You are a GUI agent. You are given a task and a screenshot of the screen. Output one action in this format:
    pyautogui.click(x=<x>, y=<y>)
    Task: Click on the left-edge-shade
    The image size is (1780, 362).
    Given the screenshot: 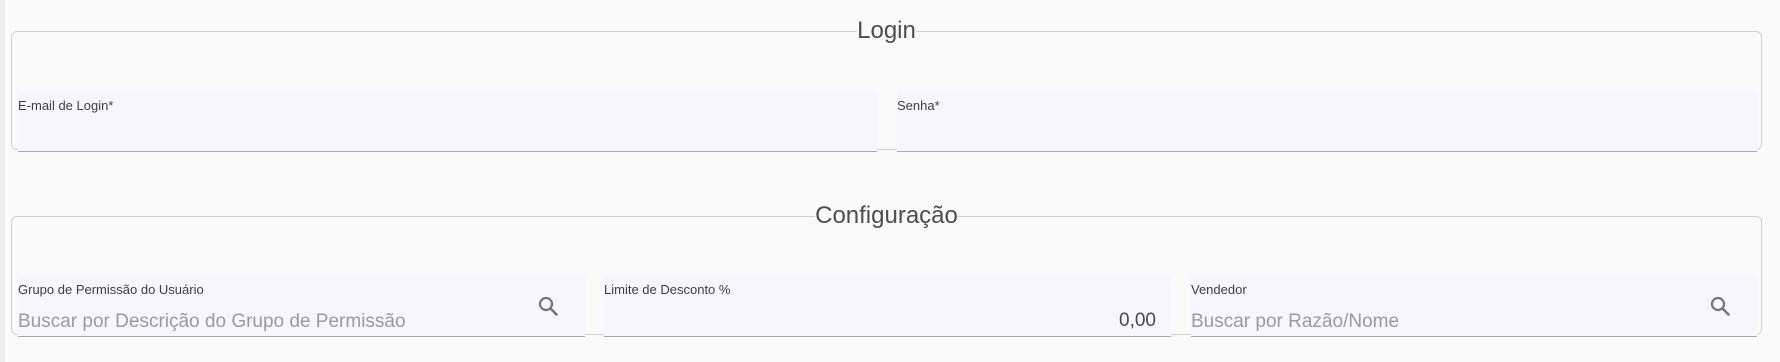 What is the action you would take?
    pyautogui.click(x=2, y=181)
    